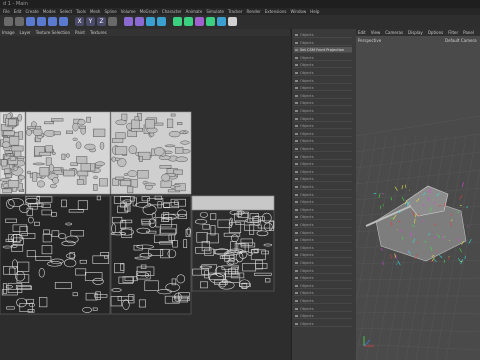 The image size is (480, 360). I want to click on menu-item-layer: Layer, so click(25, 32).